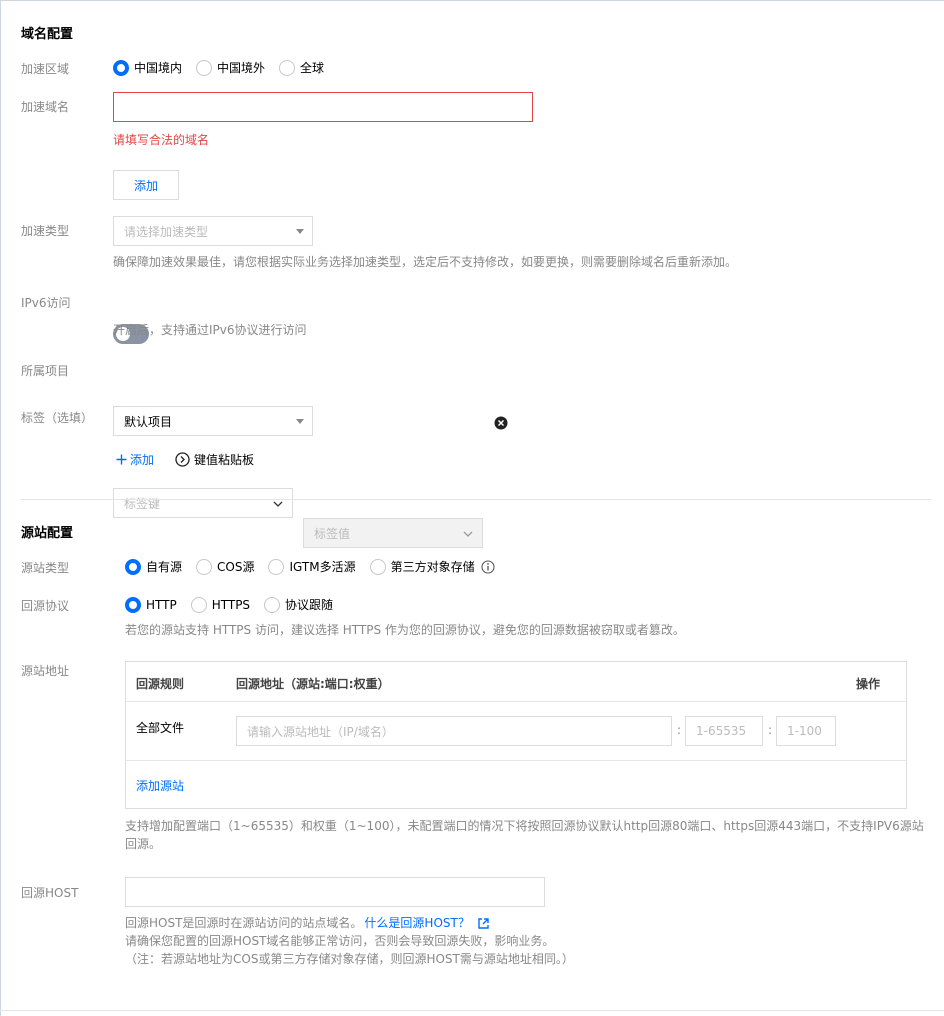 The width and height of the screenshot is (944, 1016). I want to click on radio-protocol-http: HTTP, so click(151, 604).